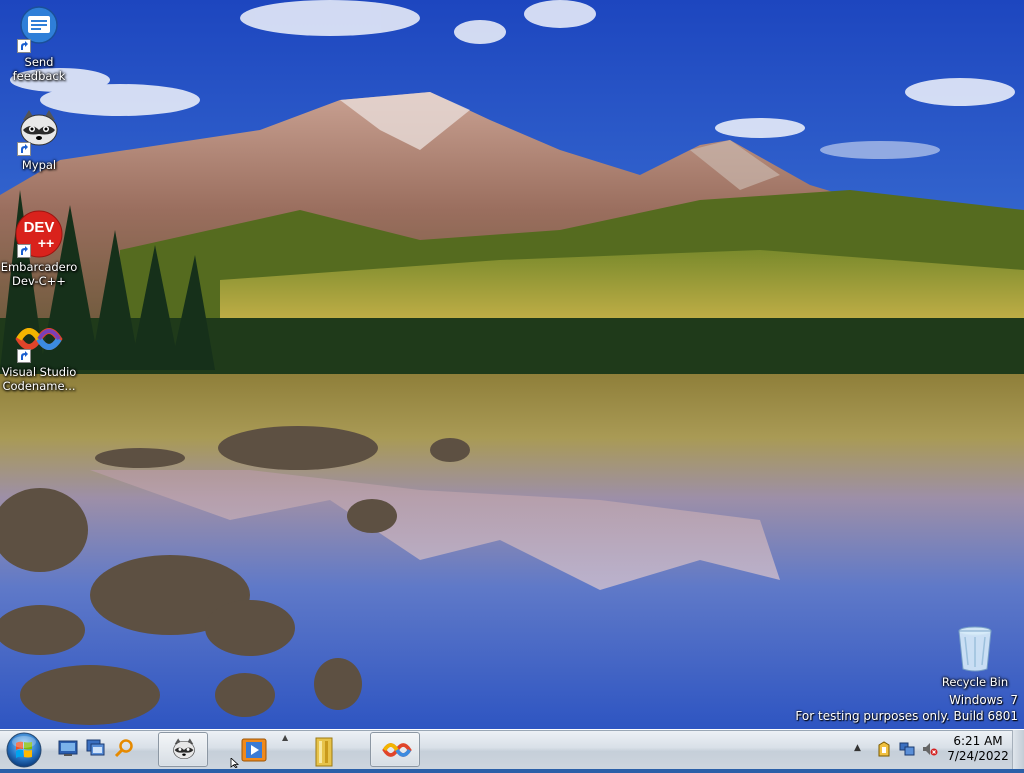 This screenshot has width=1024, height=773. Describe the element at coordinates (975, 682) in the screenshot. I see `desktop-icon-label: Recycle Bin` at that location.